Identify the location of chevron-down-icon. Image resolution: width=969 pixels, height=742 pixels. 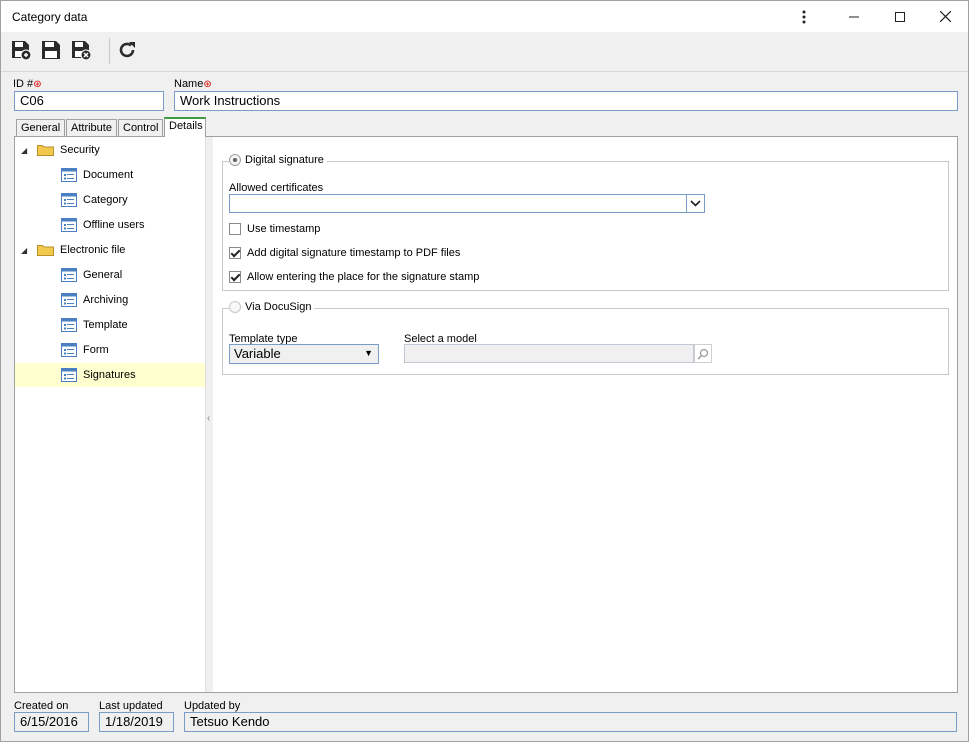
(695, 203).